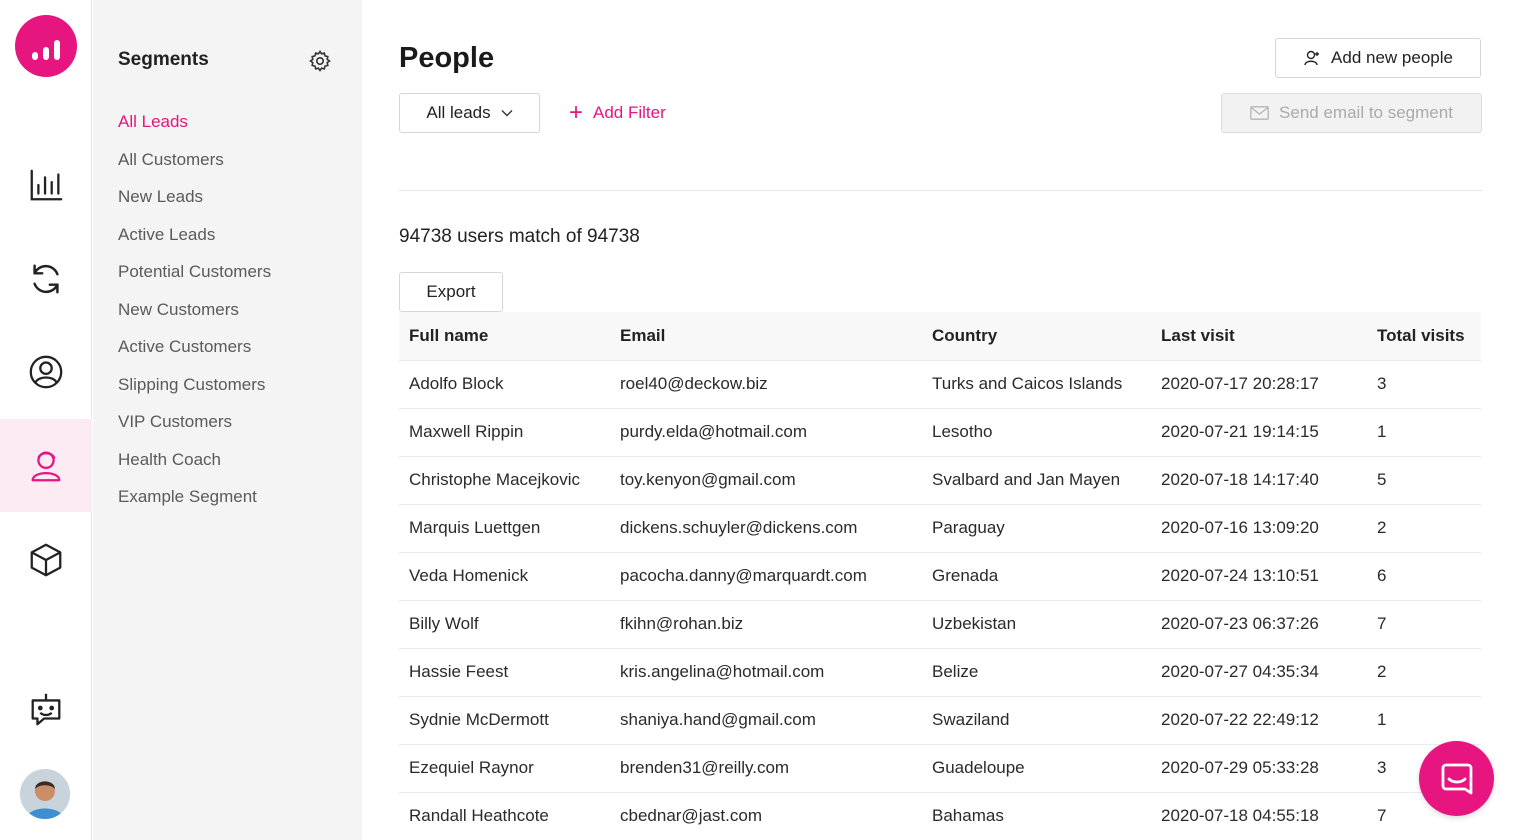 The height and width of the screenshot is (840, 1520). I want to click on add-new-people-label: Add new people, so click(1392, 57).